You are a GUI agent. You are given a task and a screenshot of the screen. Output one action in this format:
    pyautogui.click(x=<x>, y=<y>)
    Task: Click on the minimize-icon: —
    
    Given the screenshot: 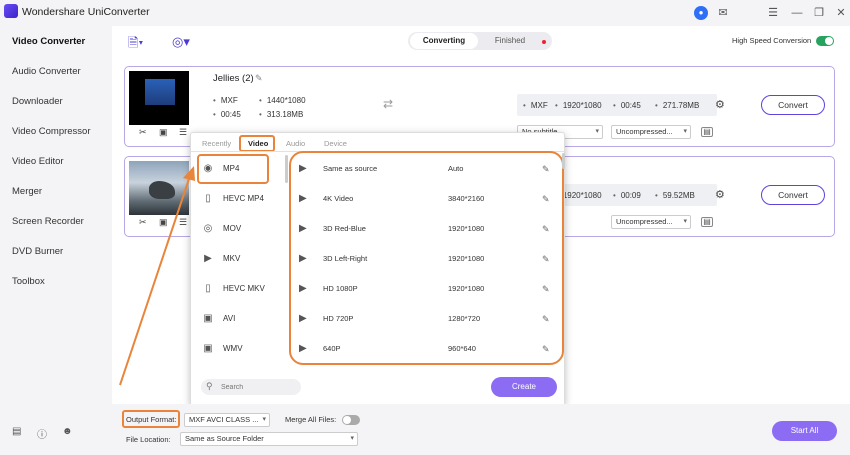 What is the action you would take?
    pyautogui.click(x=797, y=13)
    